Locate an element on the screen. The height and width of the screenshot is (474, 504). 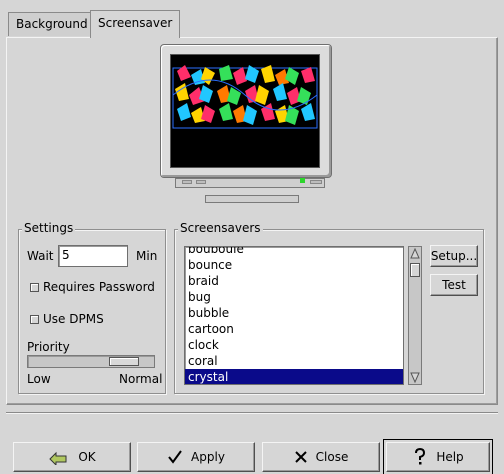
tab-background-label: Background is located at coordinates (52, 24).